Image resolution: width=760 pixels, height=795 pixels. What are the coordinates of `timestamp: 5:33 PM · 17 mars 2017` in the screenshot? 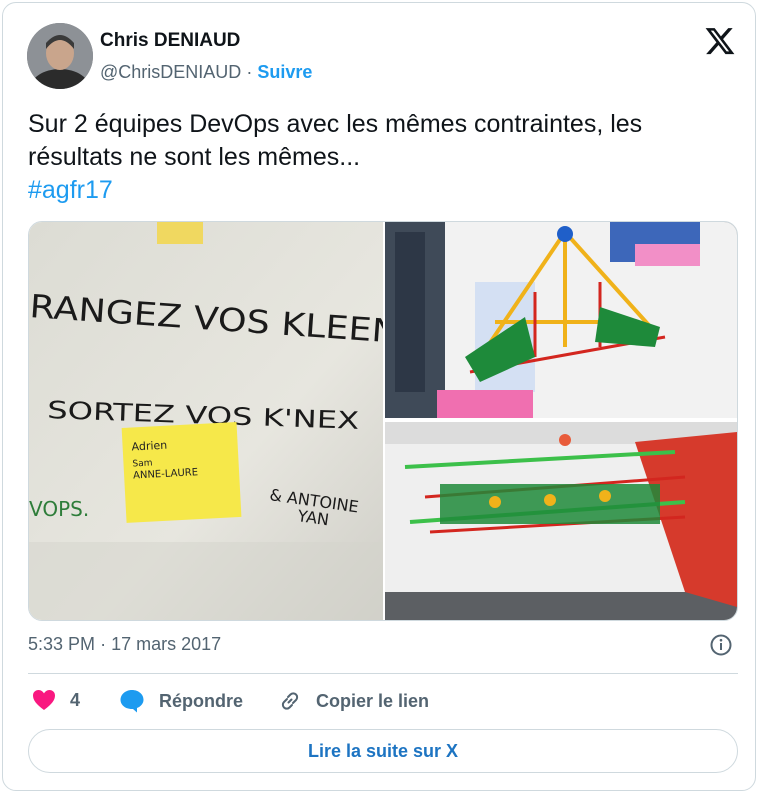 It's located at (124, 644).